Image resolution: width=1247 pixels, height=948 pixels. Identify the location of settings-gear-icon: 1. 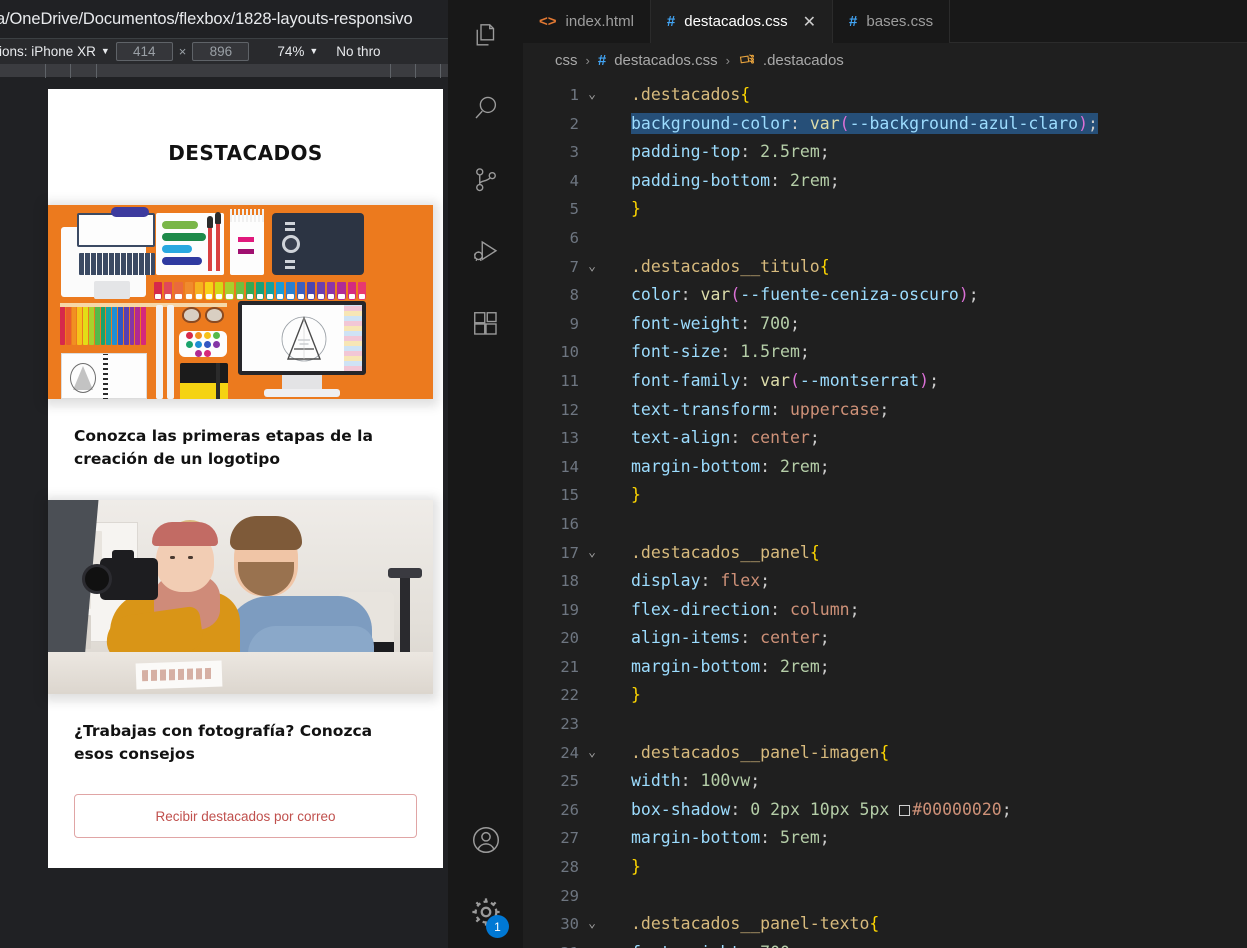
(485, 912).